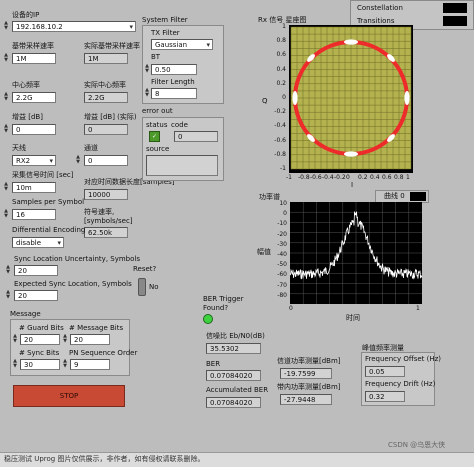  Describe the element at coordinates (385, 396) in the screenshot. I see `freq-drift-display: 0.32` at that location.